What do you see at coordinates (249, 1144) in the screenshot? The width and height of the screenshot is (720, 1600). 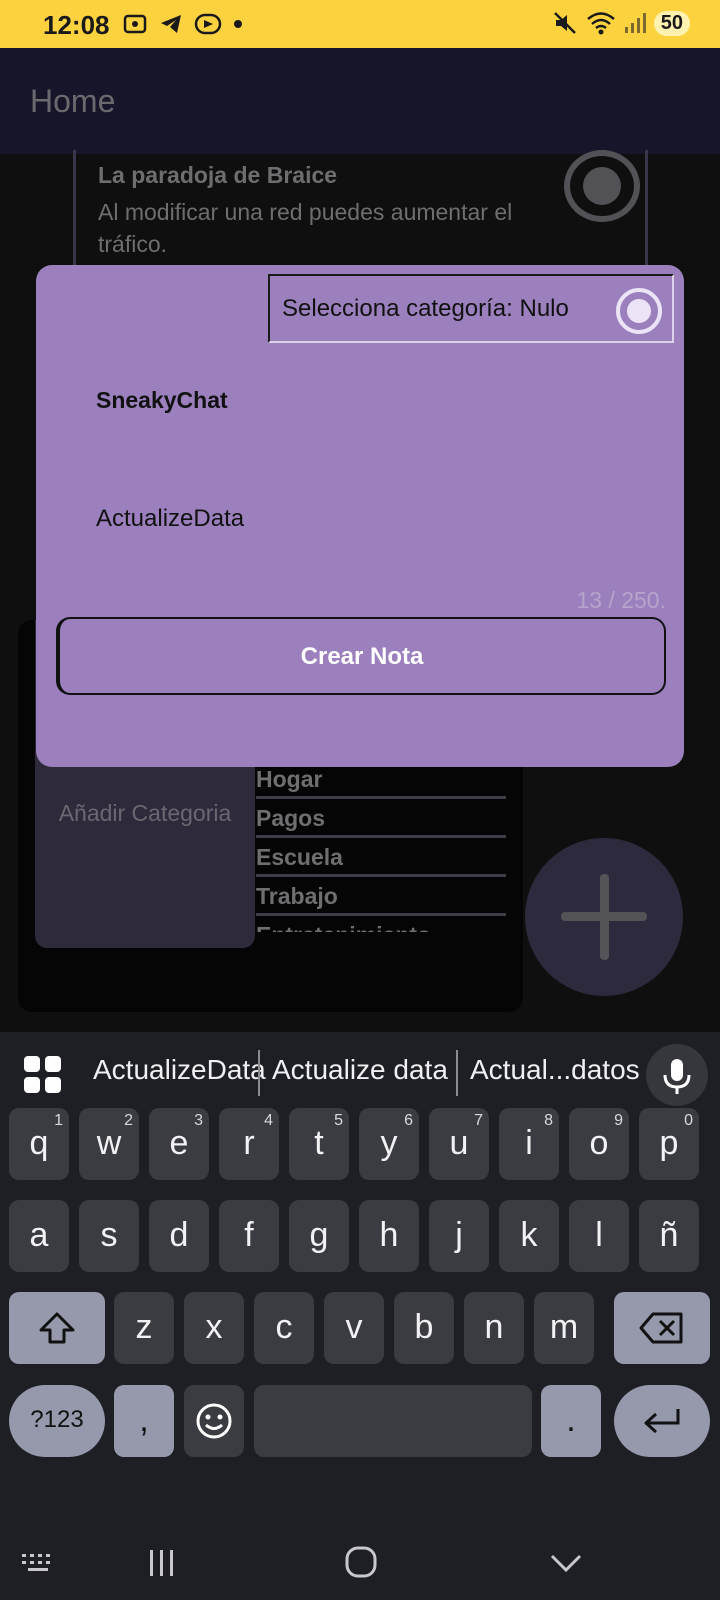 I see `key-r: r4` at bounding box center [249, 1144].